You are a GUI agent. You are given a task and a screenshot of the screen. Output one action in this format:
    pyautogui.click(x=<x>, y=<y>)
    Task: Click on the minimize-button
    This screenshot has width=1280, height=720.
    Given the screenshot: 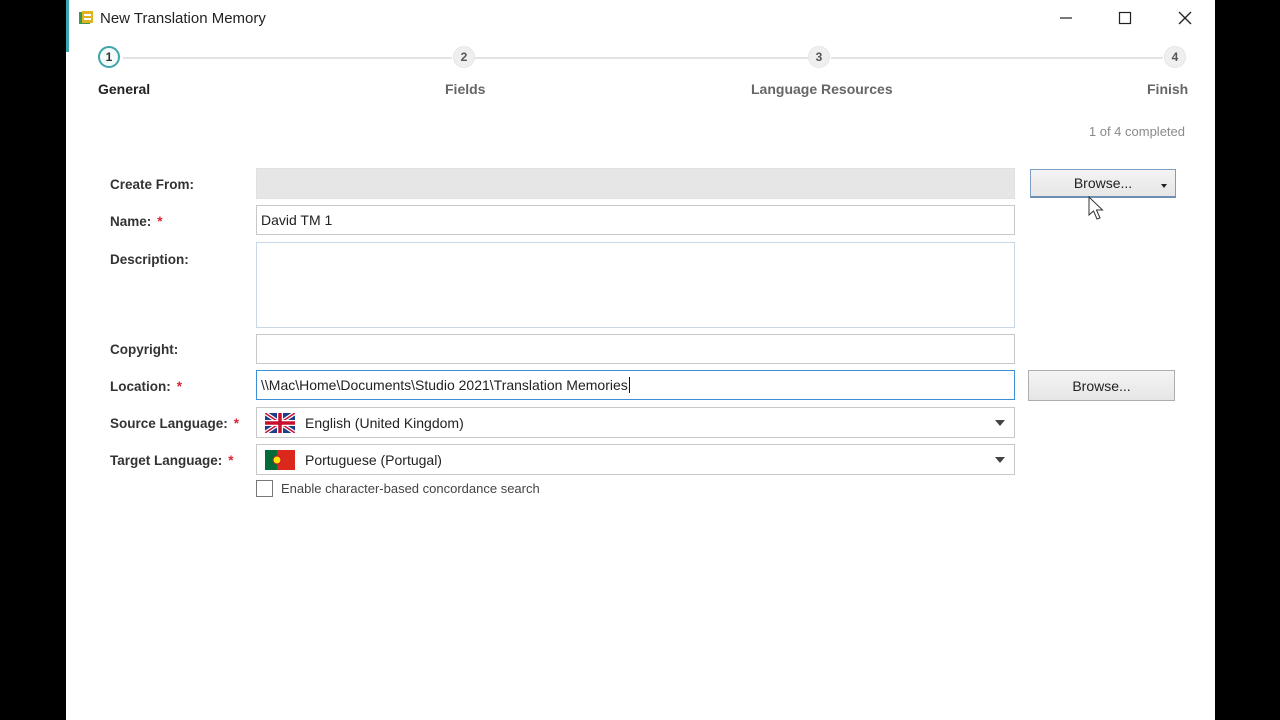 What is the action you would take?
    pyautogui.click(x=1066, y=18)
    